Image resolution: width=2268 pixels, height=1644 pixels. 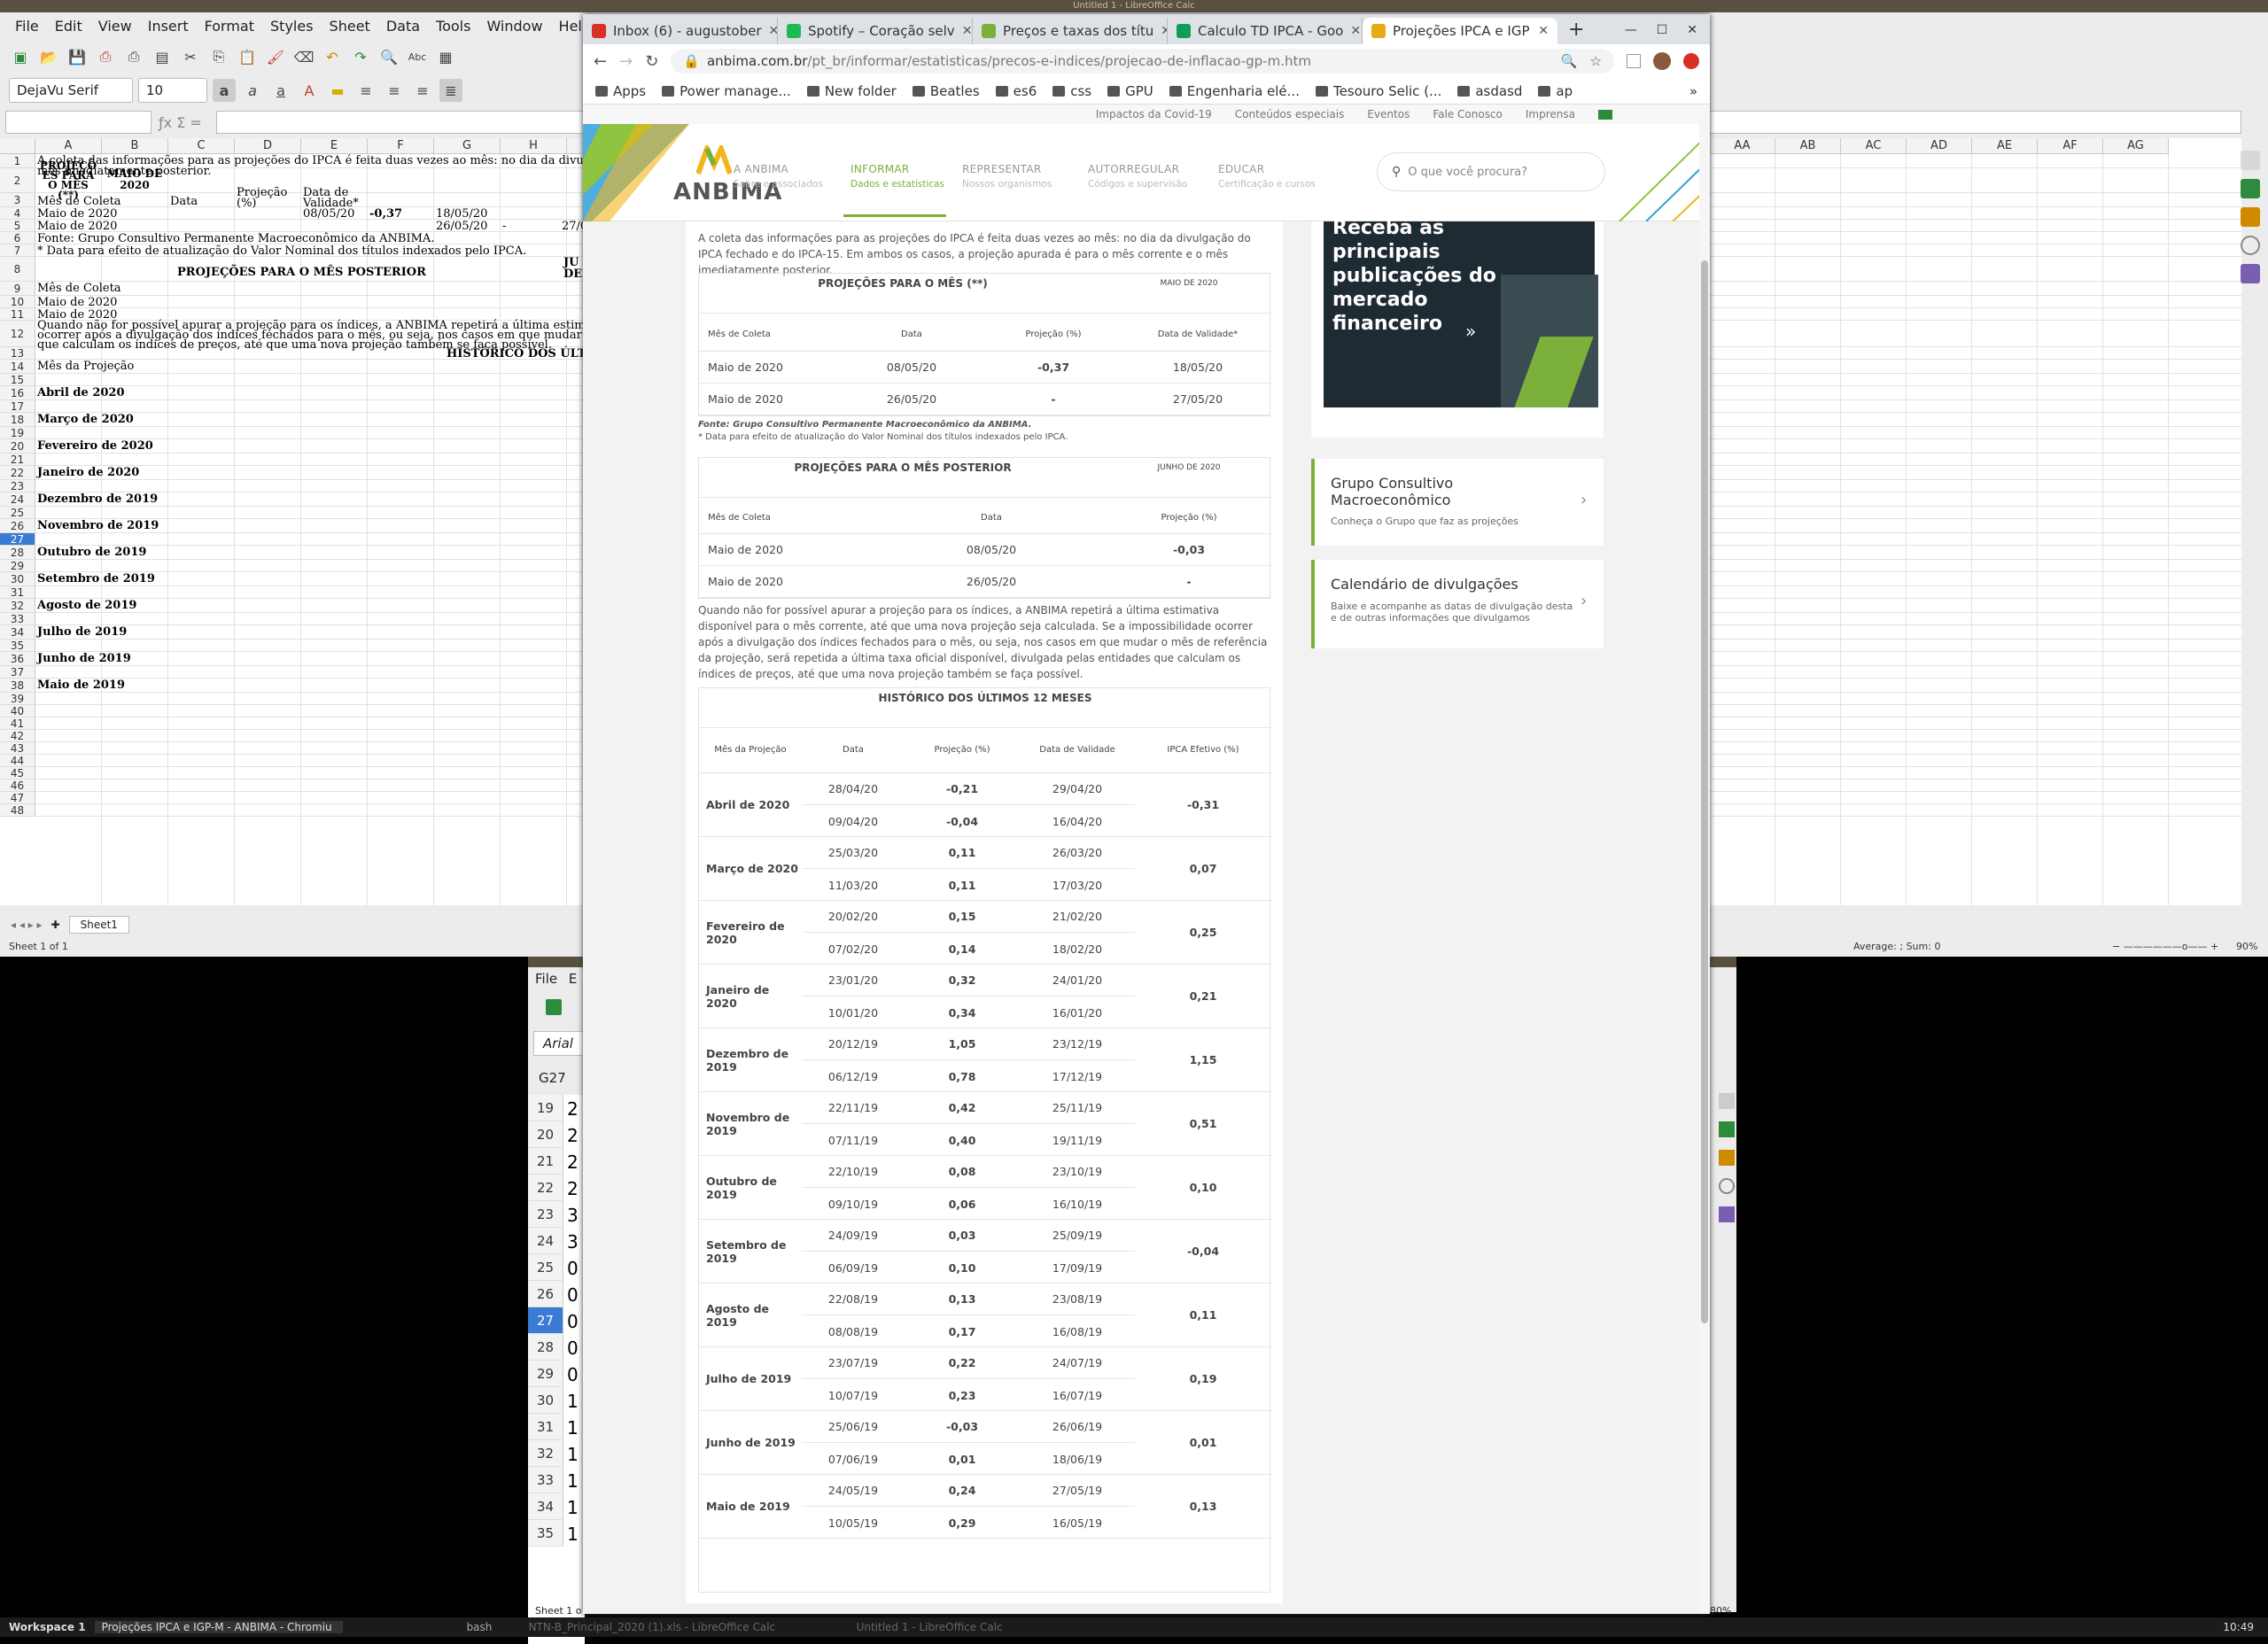 I want to click on calc-menu-window: Window, so click(x=514, y=26).